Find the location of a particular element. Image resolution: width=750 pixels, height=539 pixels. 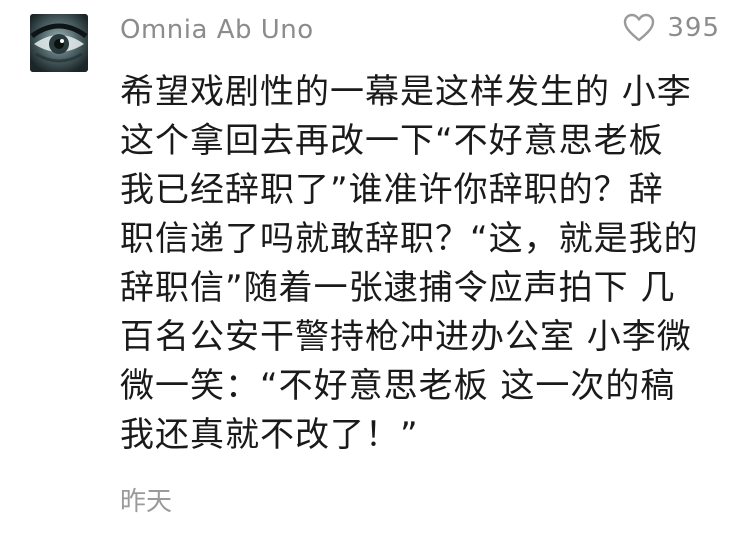

comment-line: 百名公安干警持枪冲进办公室 小李微 is located at coordinates (406, 337).